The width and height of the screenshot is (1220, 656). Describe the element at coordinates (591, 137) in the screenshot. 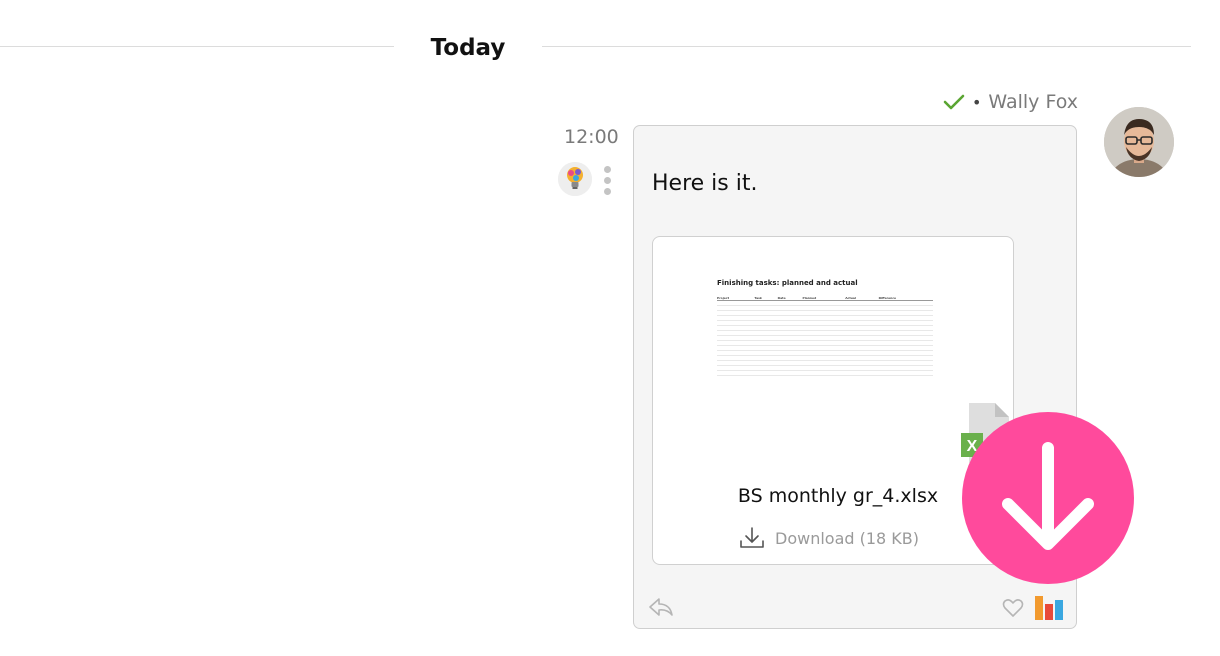

I see `message-time: 12:00` at that location.